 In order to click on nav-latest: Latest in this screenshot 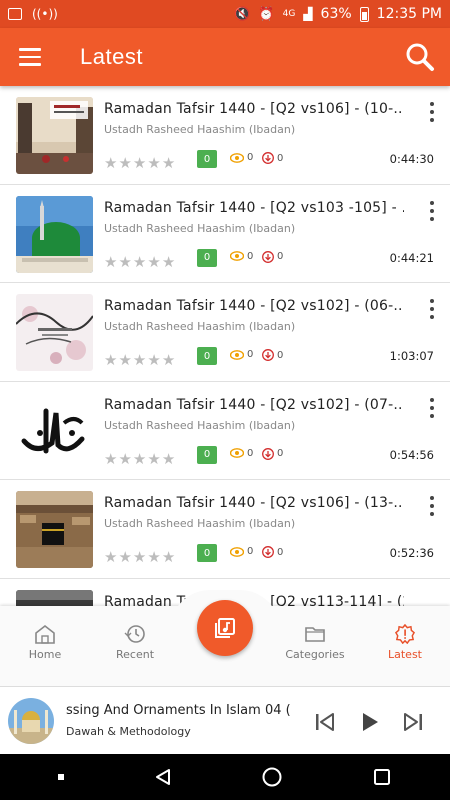, I will do `click(405, 642)`.